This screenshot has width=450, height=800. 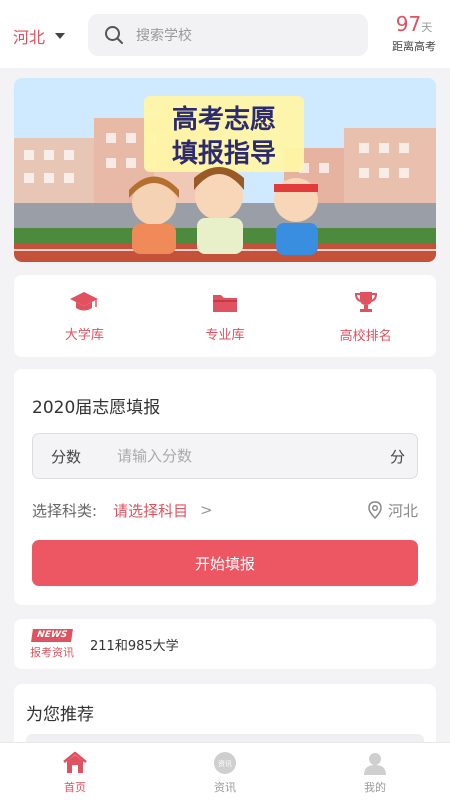 What do you see at coordinates (365, 336) in the screenshot?
I see `feature-label: 高校排名` at bounding box center [365, 336].